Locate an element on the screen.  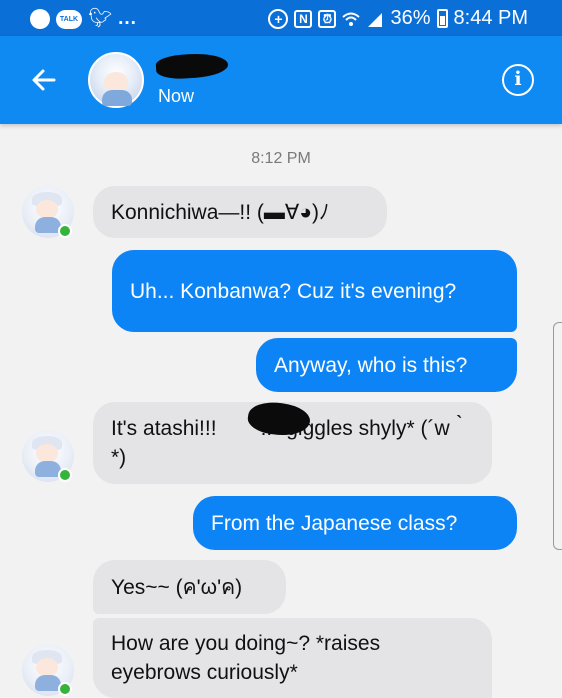
scrollbar is located at coordinates (557, 436).